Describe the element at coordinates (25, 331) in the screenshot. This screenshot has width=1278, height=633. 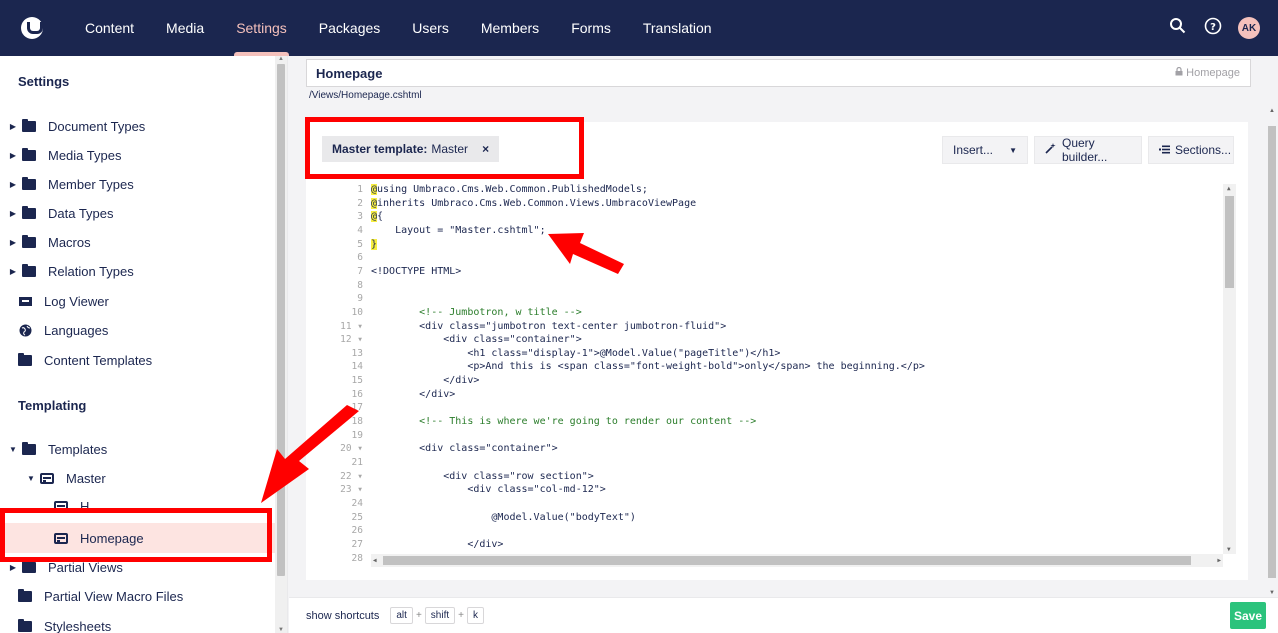
I see `globe-icon` at that location.